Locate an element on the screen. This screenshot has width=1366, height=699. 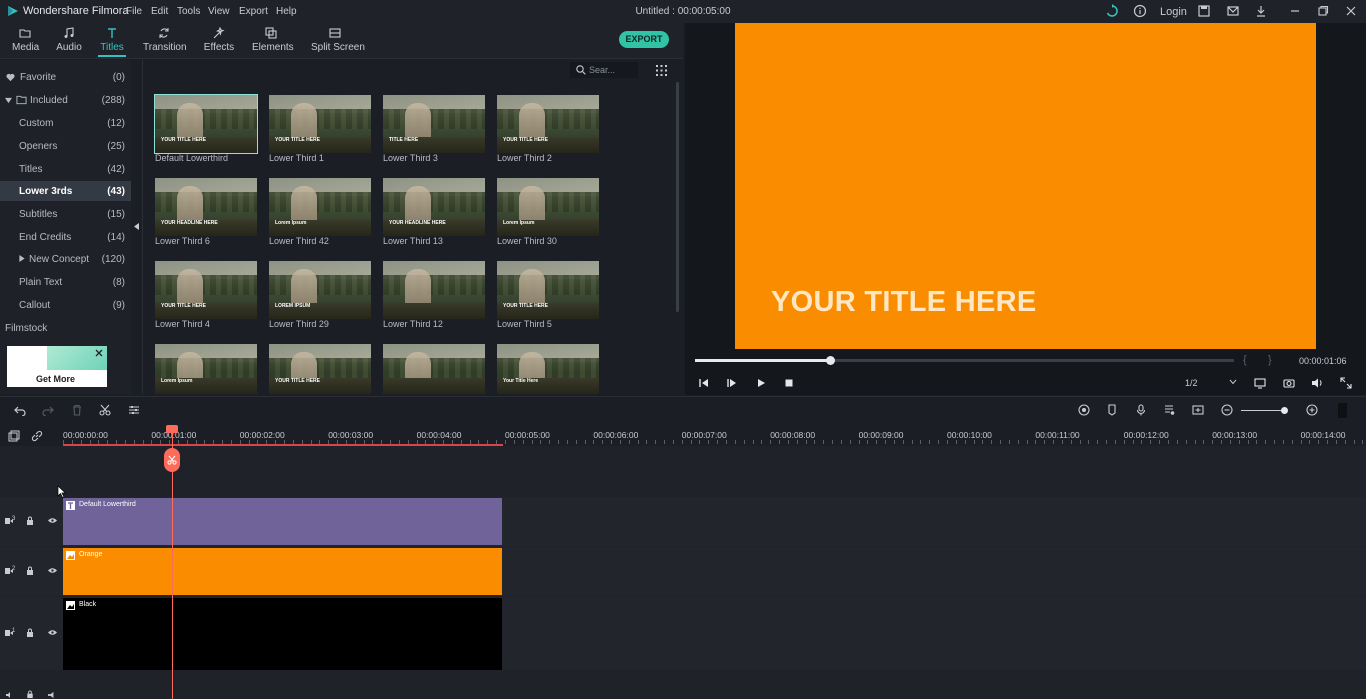
title-thumbnail: TITLE HERE is located at coordinates (434, 124).